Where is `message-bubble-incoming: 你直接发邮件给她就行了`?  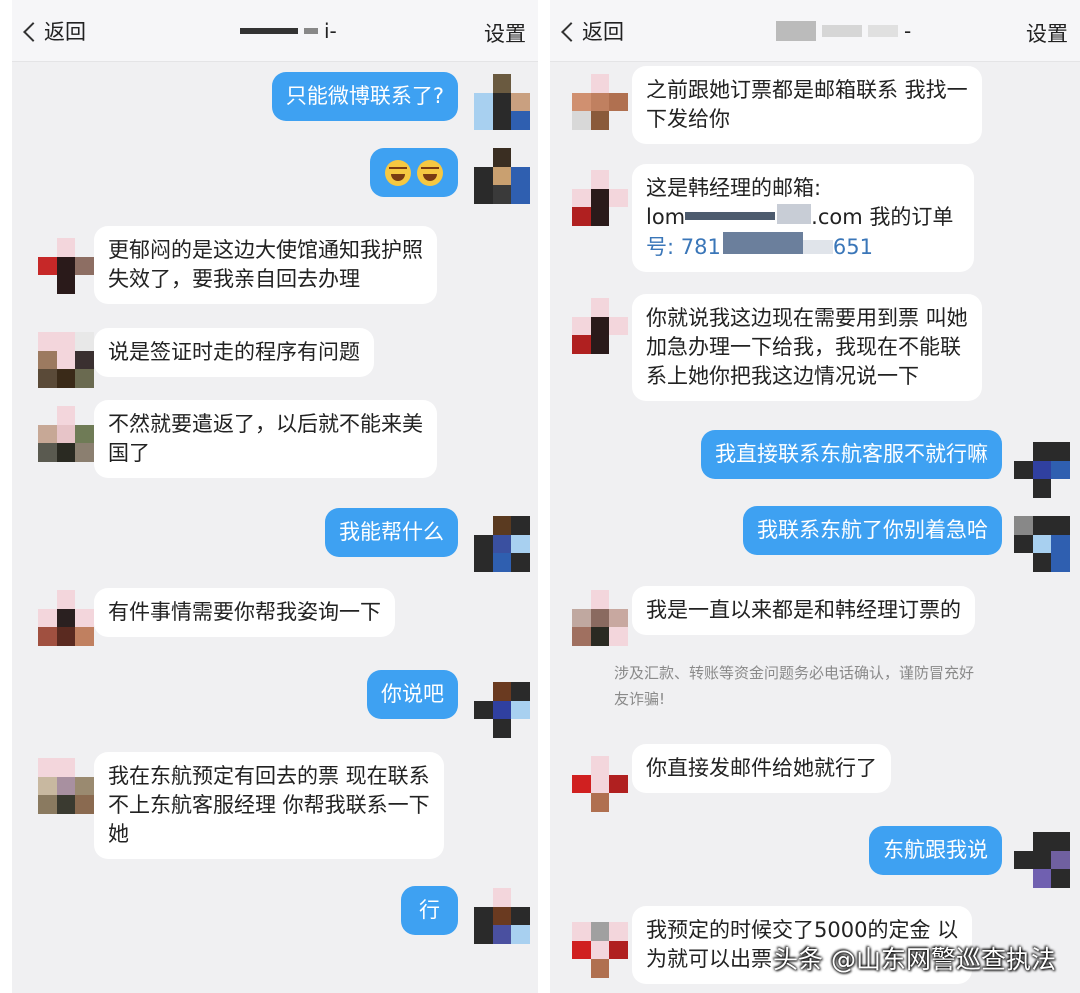
message-bubble-incoming: 你直接发邮件给她就行了 is located at coordinates (761, 768).